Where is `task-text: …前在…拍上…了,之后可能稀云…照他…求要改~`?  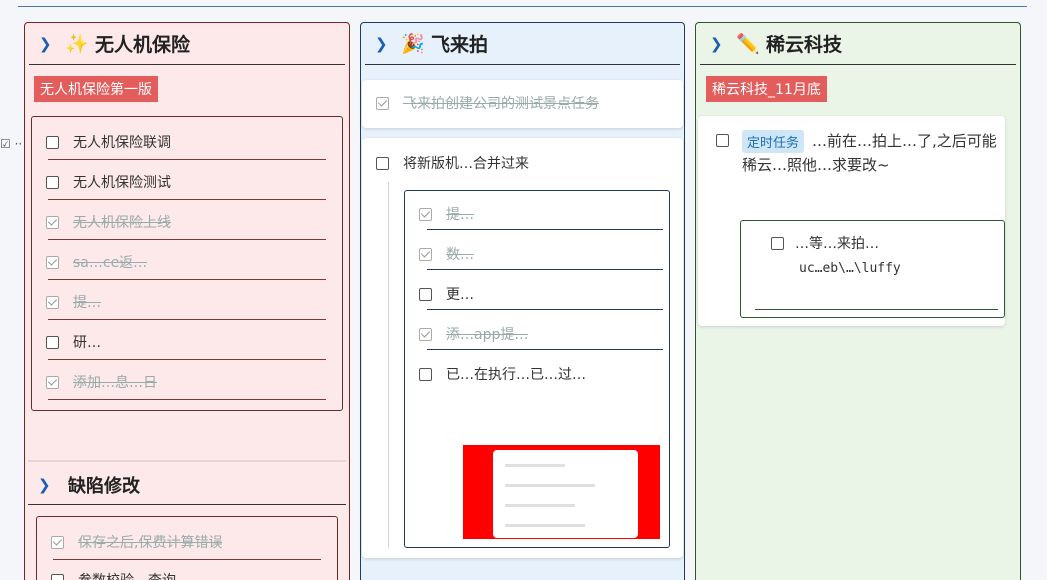 task-text: …前在…拍上…了,之后可能稀云…照他…求要改~ is located at coordinates (869, 153).